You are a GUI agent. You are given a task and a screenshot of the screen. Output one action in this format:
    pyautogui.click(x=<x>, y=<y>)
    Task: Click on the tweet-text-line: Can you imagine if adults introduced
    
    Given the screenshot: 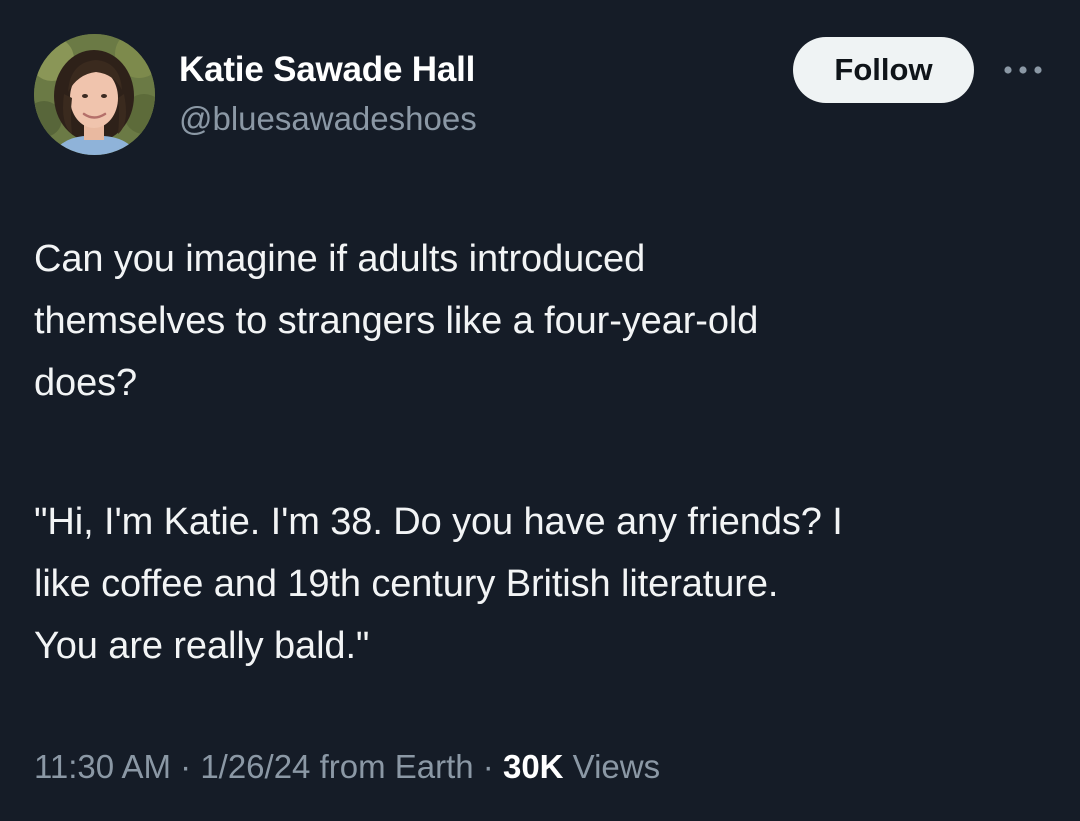 What is the action you would take?
    pyautogui.click(x=340, y=259)
    